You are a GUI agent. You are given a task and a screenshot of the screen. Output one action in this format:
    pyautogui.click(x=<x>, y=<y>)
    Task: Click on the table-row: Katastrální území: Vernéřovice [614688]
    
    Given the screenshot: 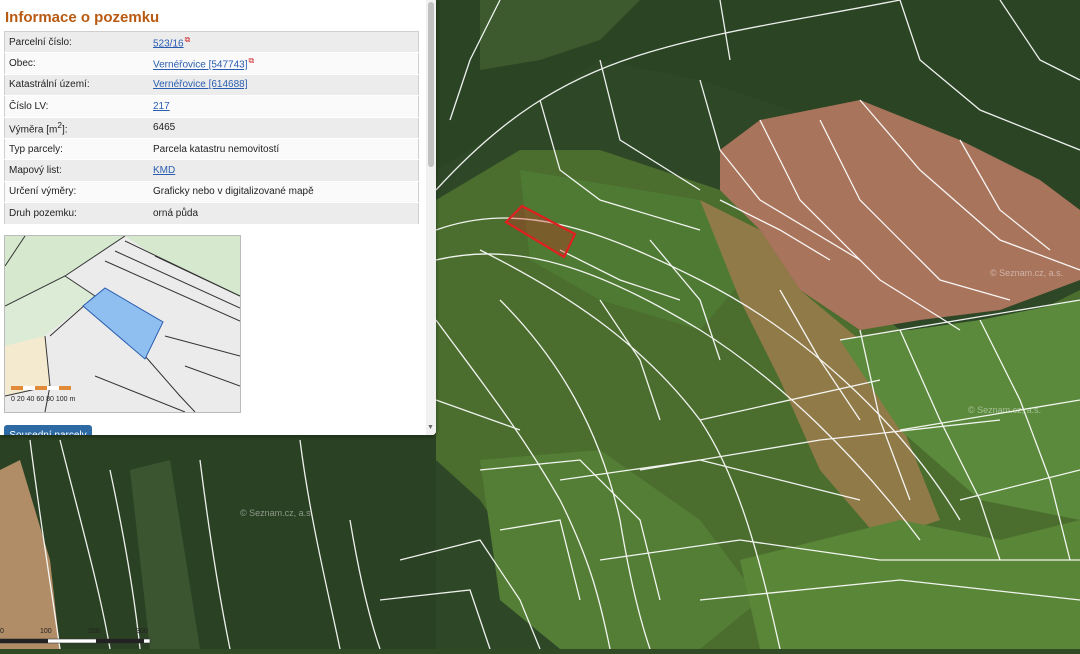 What is the action you would take?
    pyautogui.click(x=211, y=85)
    